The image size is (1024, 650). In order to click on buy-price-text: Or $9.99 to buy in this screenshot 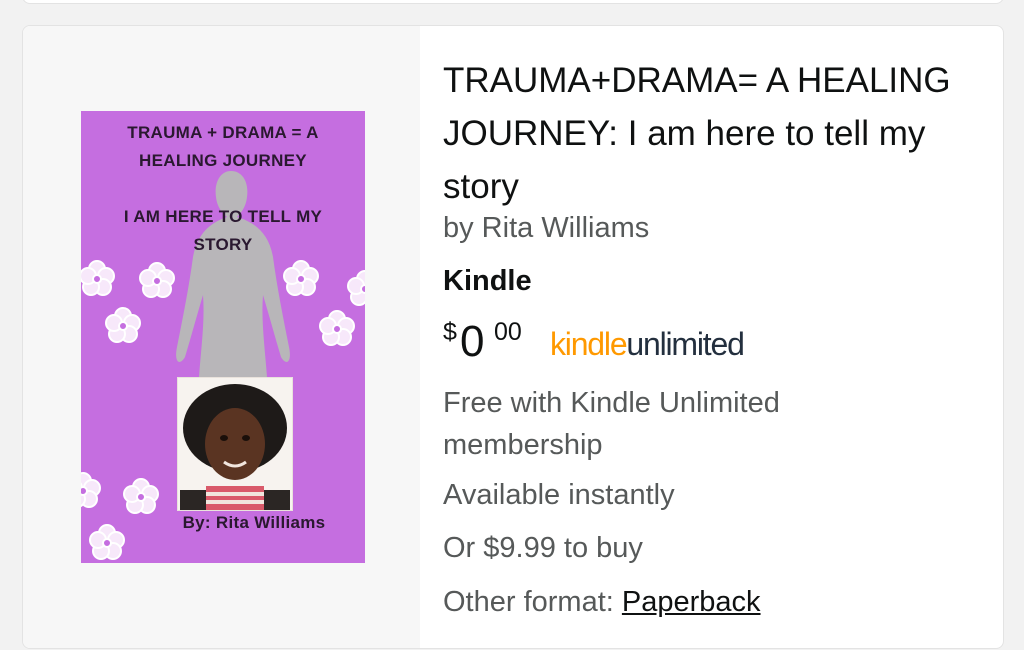, I will do `click(543, 548)`.